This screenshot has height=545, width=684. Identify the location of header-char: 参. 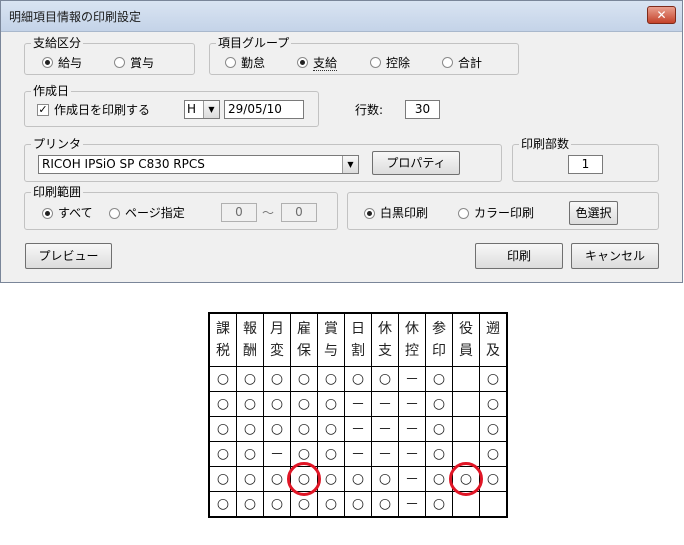
(439, 329).